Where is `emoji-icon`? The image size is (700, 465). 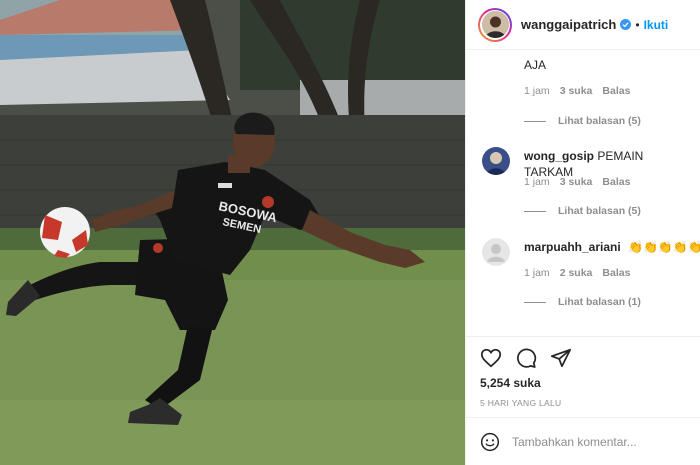 emoji-icon is located at coordinates (490, 442).